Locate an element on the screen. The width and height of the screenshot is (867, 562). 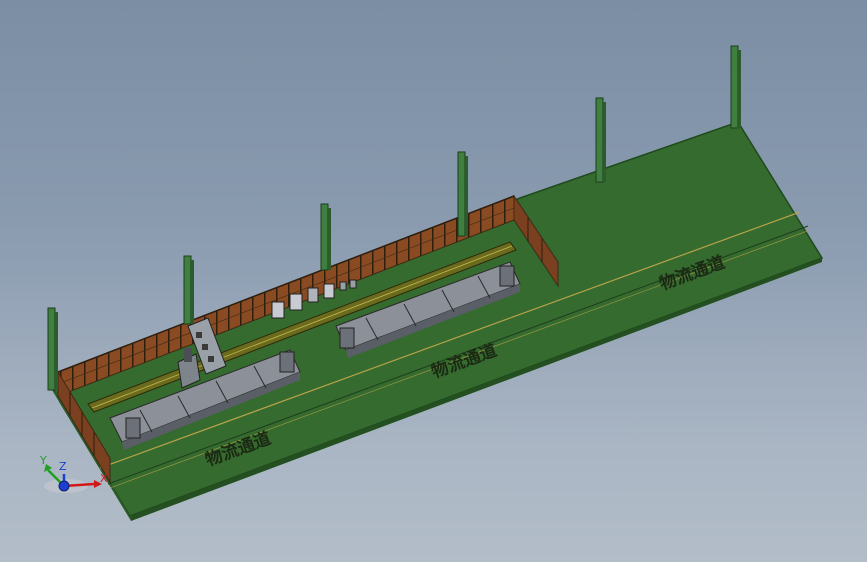
z-axis-label: Z is located at coordinates (63, 466).